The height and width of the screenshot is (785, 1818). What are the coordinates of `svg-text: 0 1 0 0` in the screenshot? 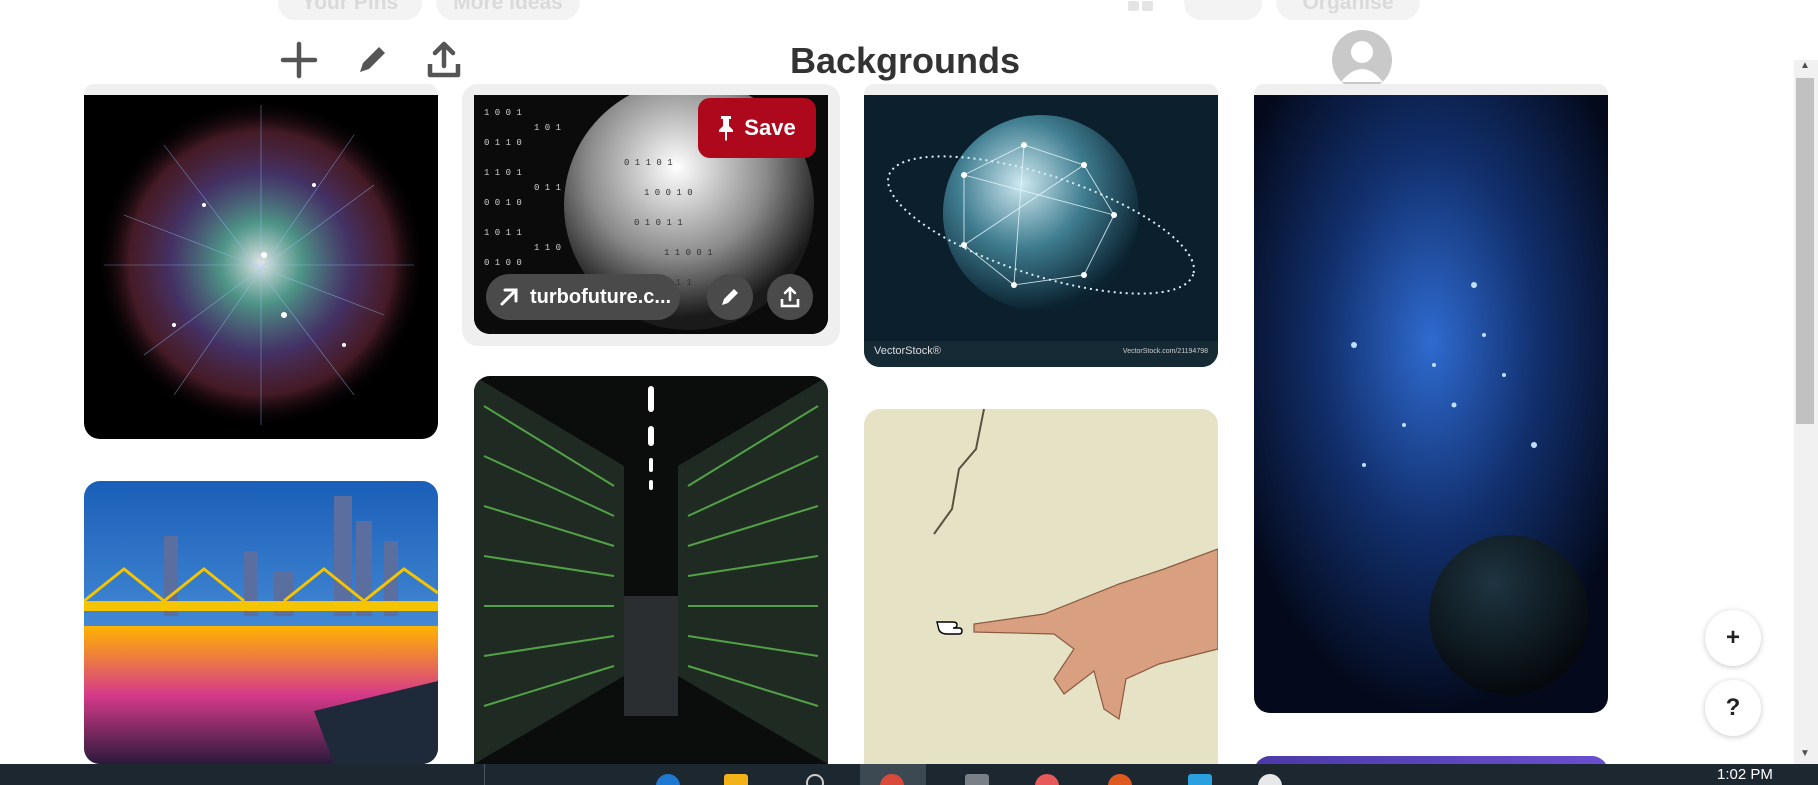 It's located at (503, 263).